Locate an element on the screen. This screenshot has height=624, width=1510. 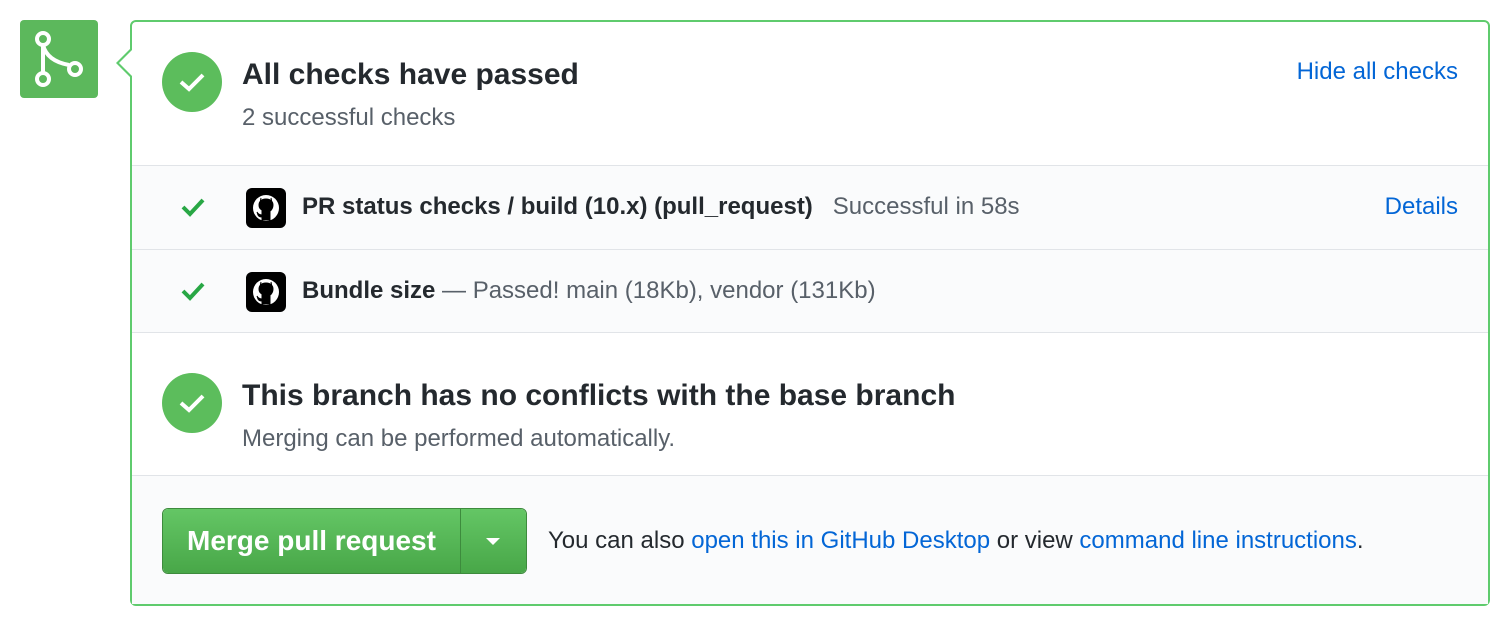
check-description: — Passed! main (18Kb), vendor (131Kb) is located at coordinates (655, 290).